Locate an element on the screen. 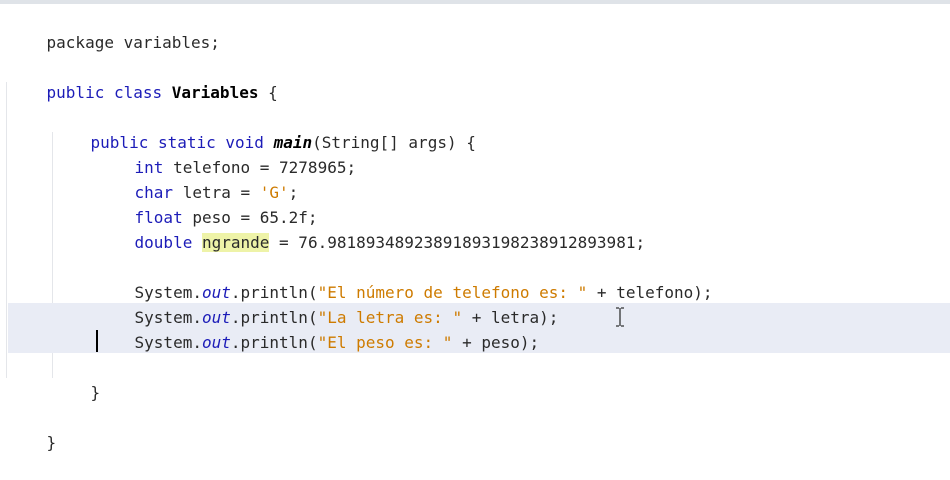 This screenshot has height=480, width=950. package-statement: package variables; is located at coordinates (133, 42).